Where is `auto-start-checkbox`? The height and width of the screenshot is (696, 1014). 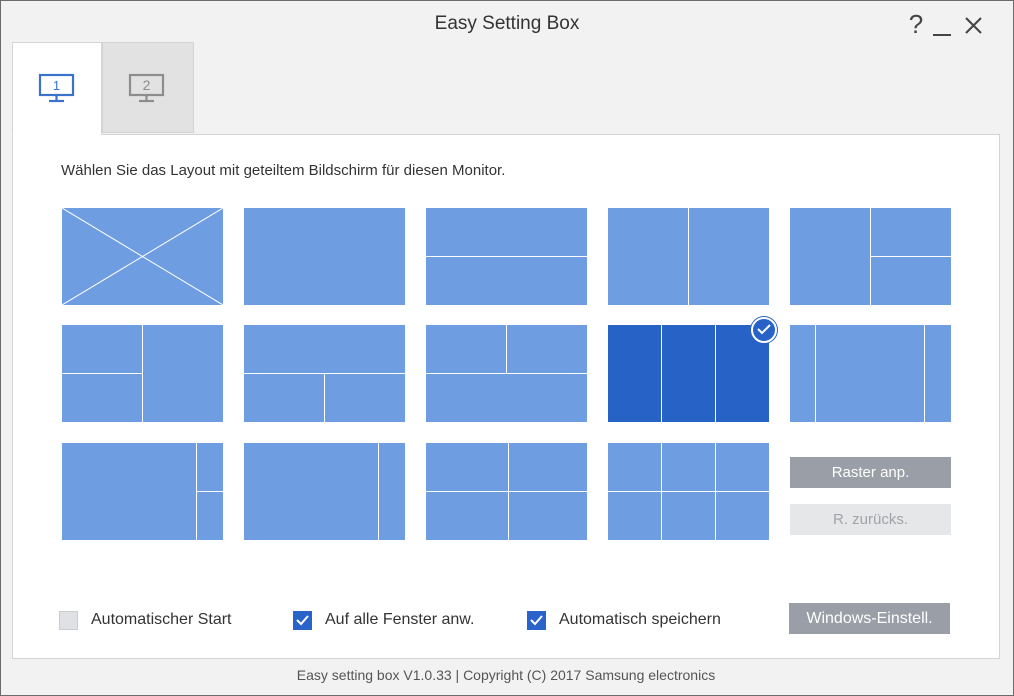 auto-start-checkbox is located at coordinates (68, 620).